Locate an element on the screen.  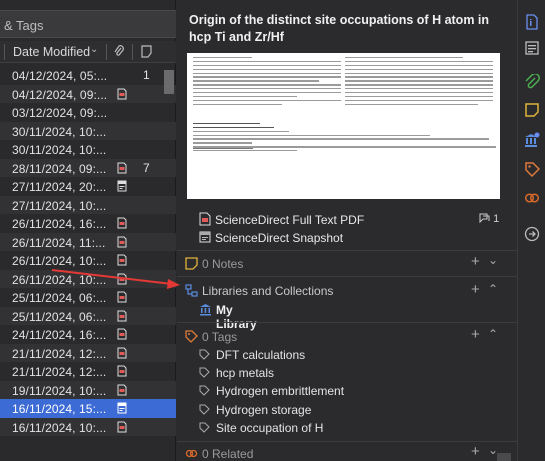
table-row: 04/12/2024, 05:... 1 is located at coordinates (88, 75).